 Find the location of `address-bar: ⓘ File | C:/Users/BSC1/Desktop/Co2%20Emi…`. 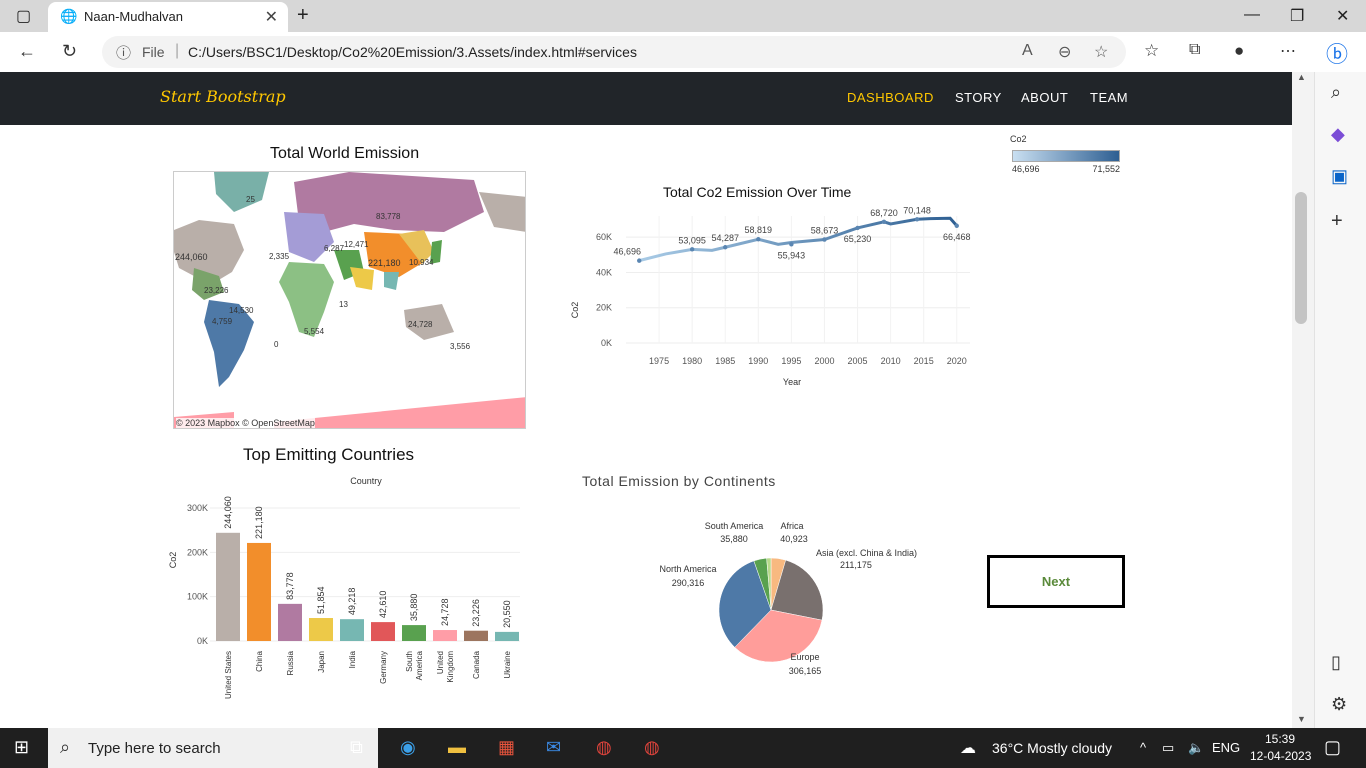

address-bar: ⓘ File | C:/Users/BSC1/Desktop/Co2%20Emi… is located at coordinates (614, 52).